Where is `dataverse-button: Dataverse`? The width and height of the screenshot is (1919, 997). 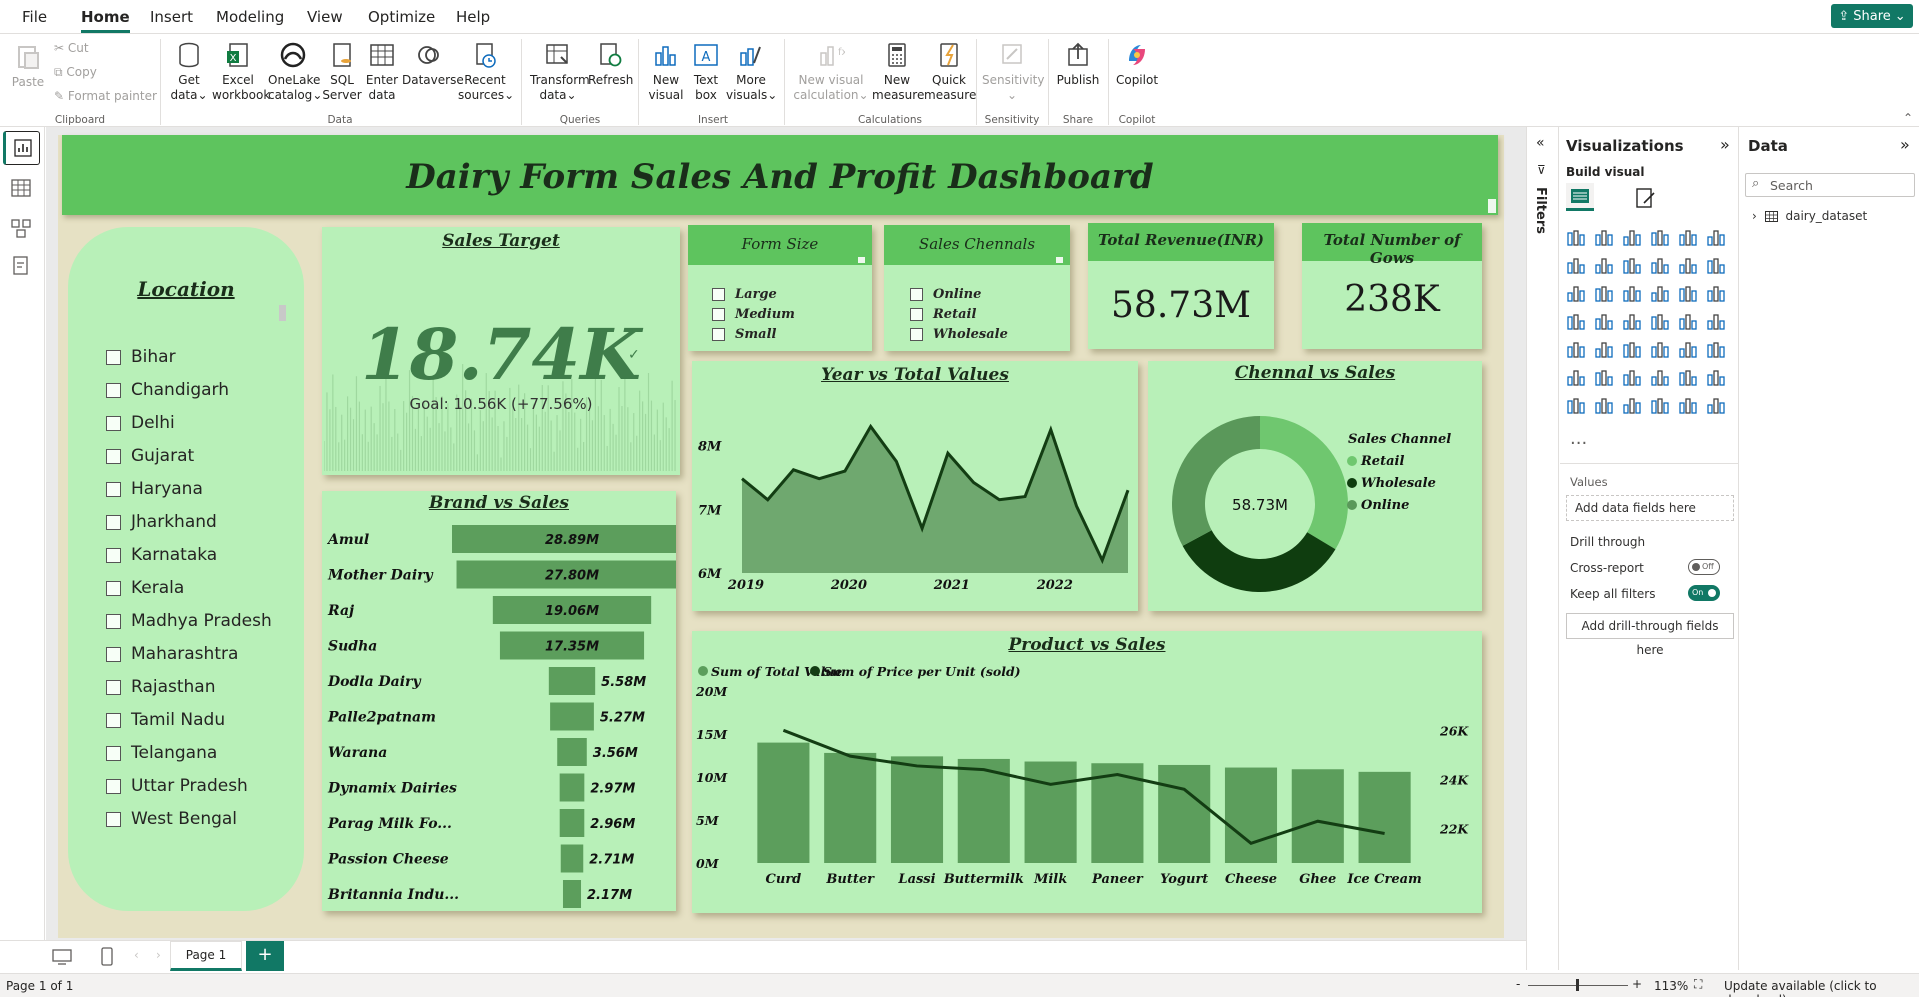 dataverse-button: Dataverse is located at coordinates (433, 64).